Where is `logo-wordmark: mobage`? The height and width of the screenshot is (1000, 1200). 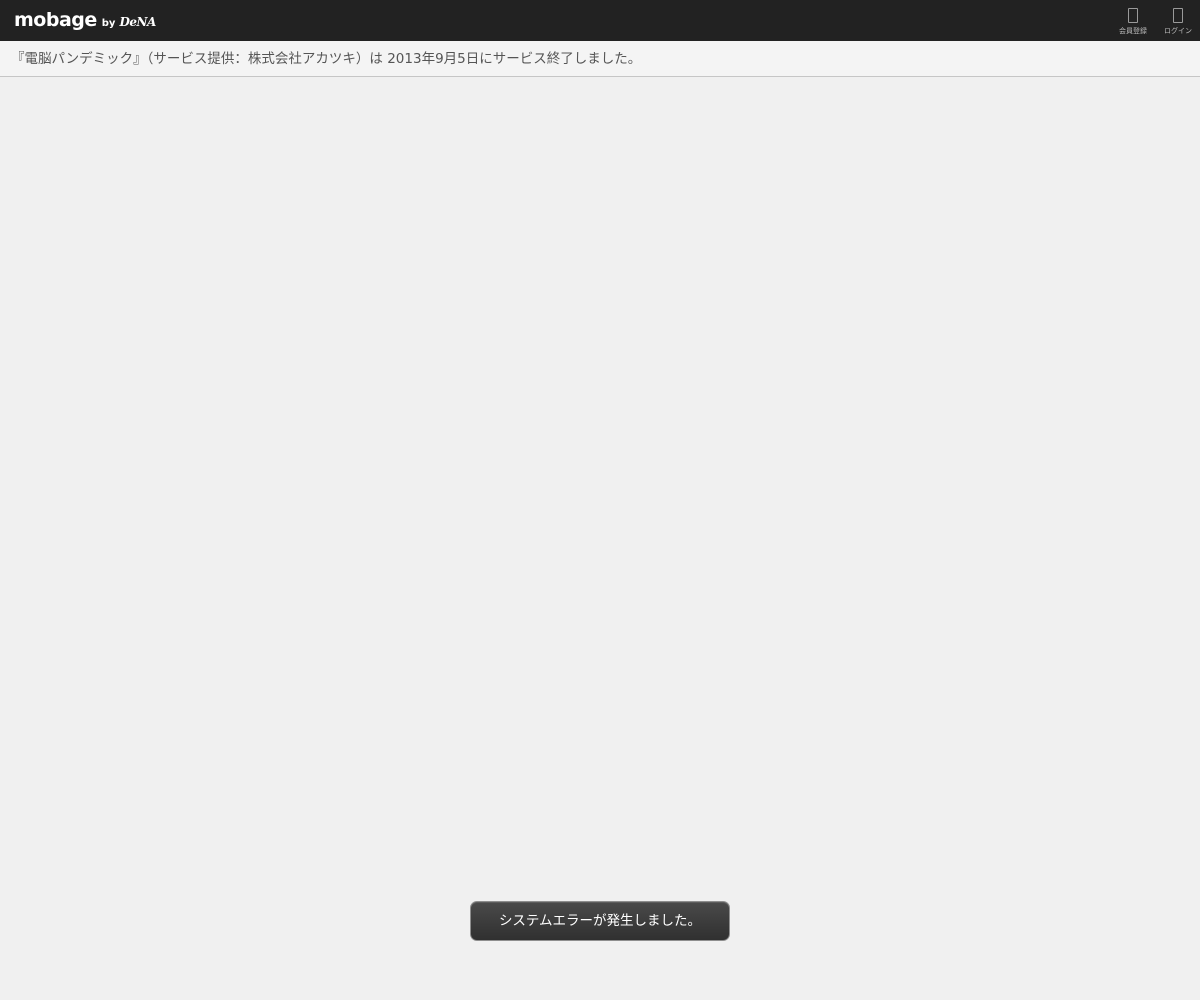 logo-wordmark: mobage is located at coordinates (55, 20).